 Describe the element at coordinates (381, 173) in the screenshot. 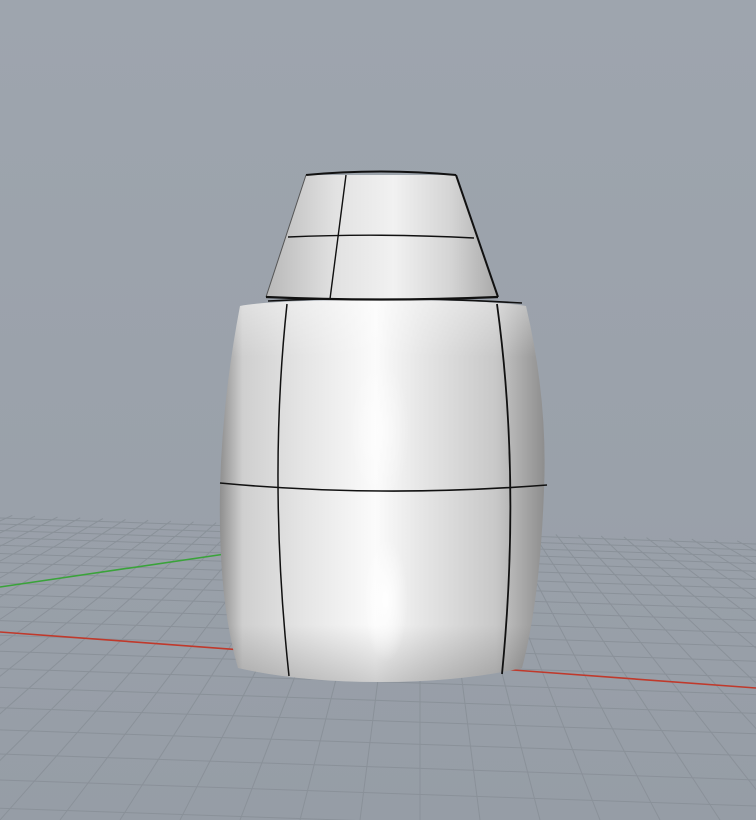

I see `cap-top-rim-curve` at that location.